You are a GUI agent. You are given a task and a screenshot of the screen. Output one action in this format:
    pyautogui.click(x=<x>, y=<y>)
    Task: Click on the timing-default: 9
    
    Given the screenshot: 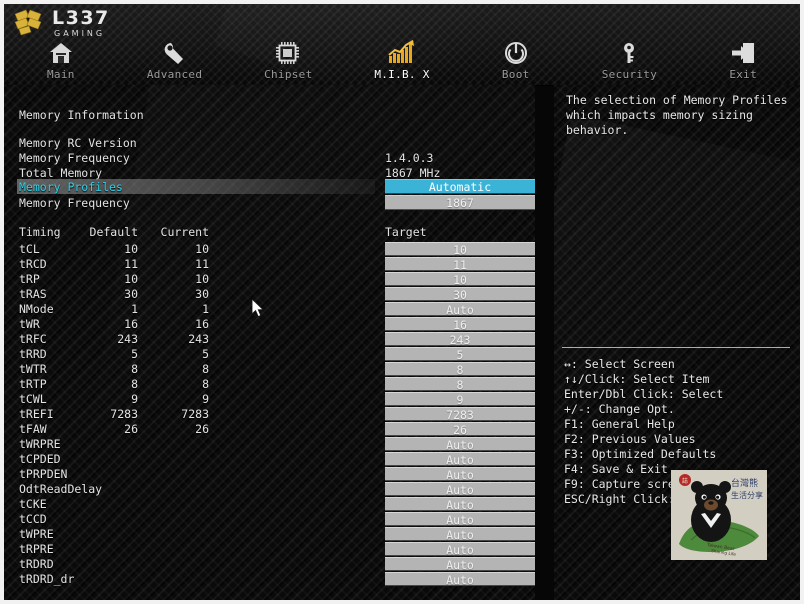 What is the action you would take?
    pyautogui.click(x=134, y=399)
    